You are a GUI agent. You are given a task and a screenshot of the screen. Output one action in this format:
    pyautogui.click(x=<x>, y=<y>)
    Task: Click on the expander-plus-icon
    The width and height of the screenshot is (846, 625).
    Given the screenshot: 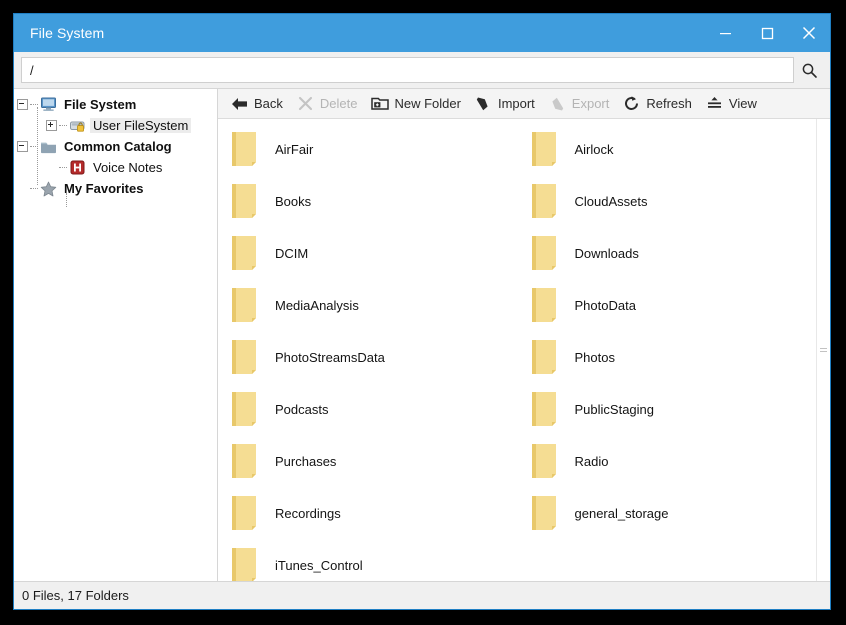 What is the action you would take?
    pyautogui.click(x=51, y=126)
    